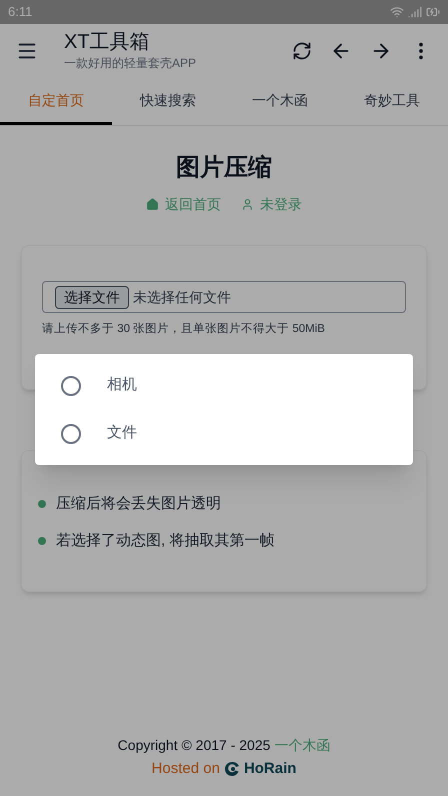 This screenshot has width=448, height=796. I want to click on option-label: 相机, so click(122, 385).